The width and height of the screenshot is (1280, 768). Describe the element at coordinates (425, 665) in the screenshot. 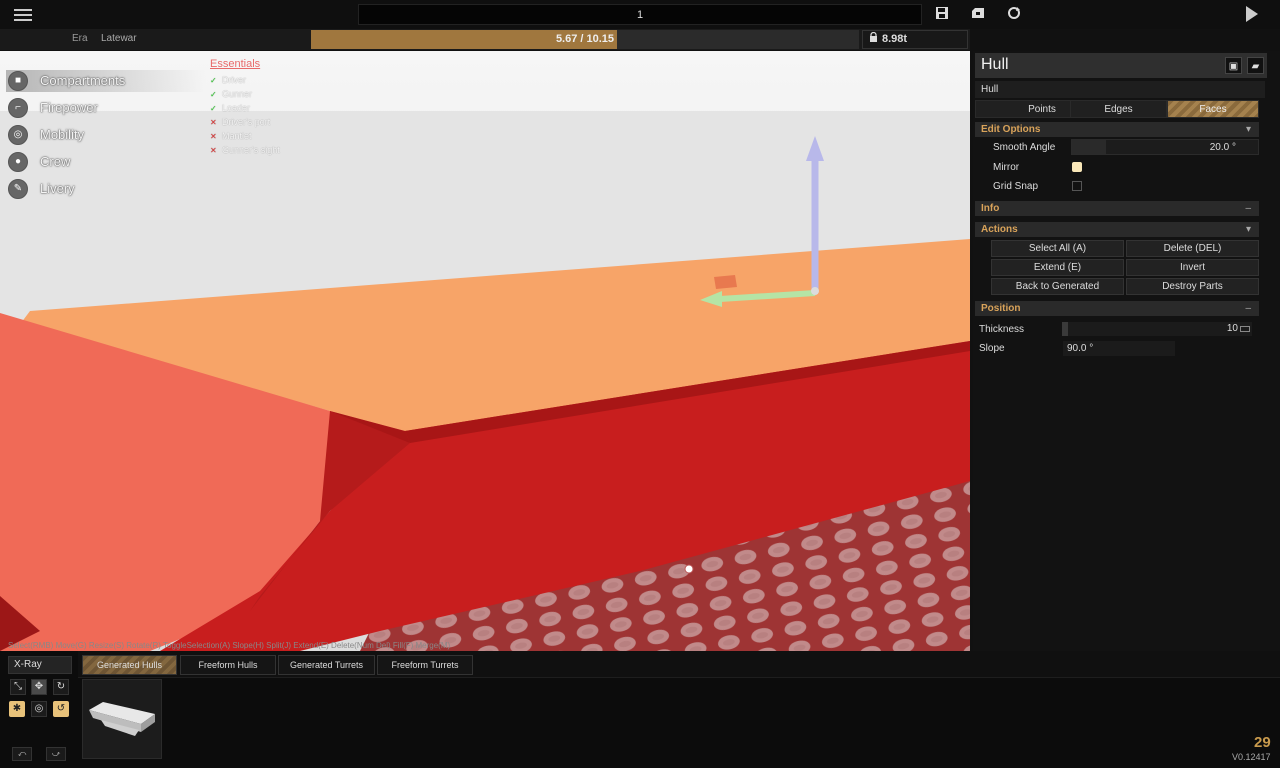

I see `tab-freeform-turrets: Freeform Turrets` at that location.